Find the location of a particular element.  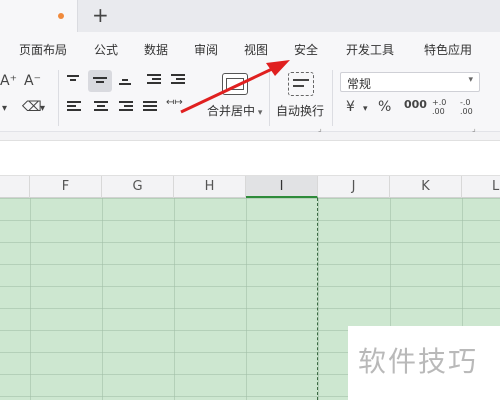

watermark: 软件技巧 is located at coordinates (424, 363).